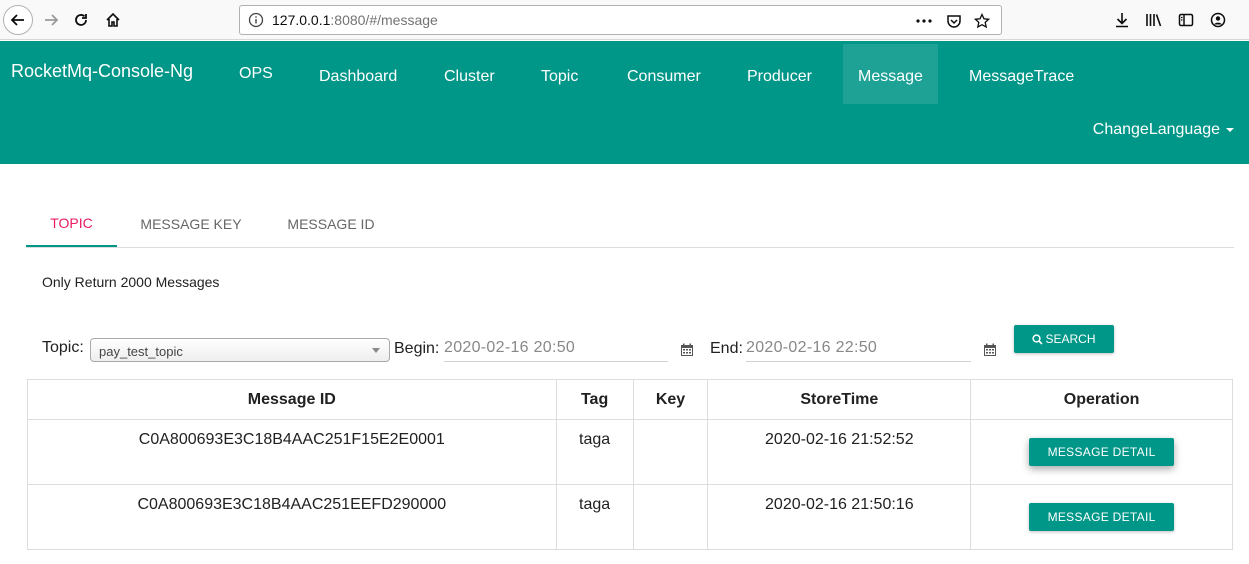  I want to click on chevron-down-icon, so click(376, 350).